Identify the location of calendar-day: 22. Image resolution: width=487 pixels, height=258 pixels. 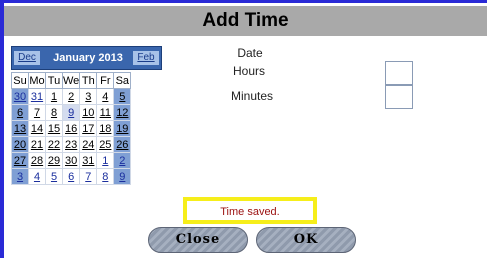
(54, 144).